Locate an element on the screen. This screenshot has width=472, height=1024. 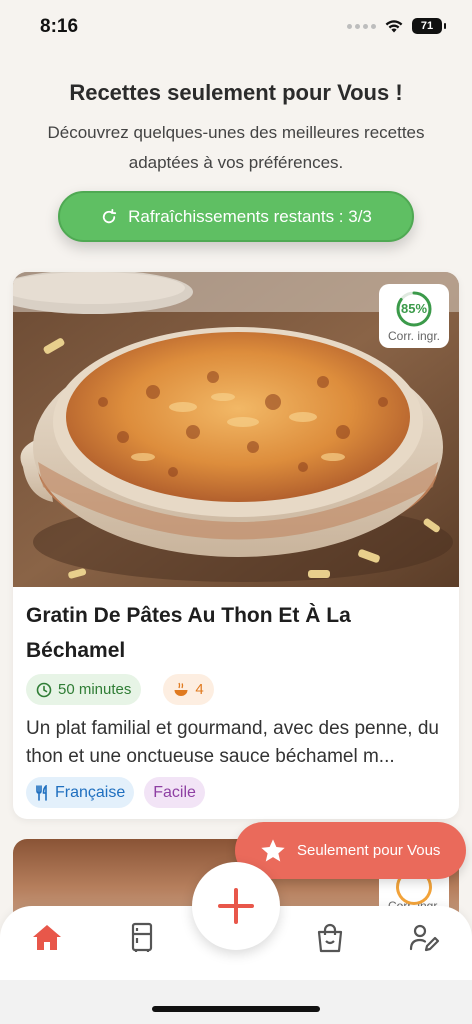
recipe-title: Gratin De Pâtes Au Thon Et À La Béchamel is located at coordinates (188, 633).